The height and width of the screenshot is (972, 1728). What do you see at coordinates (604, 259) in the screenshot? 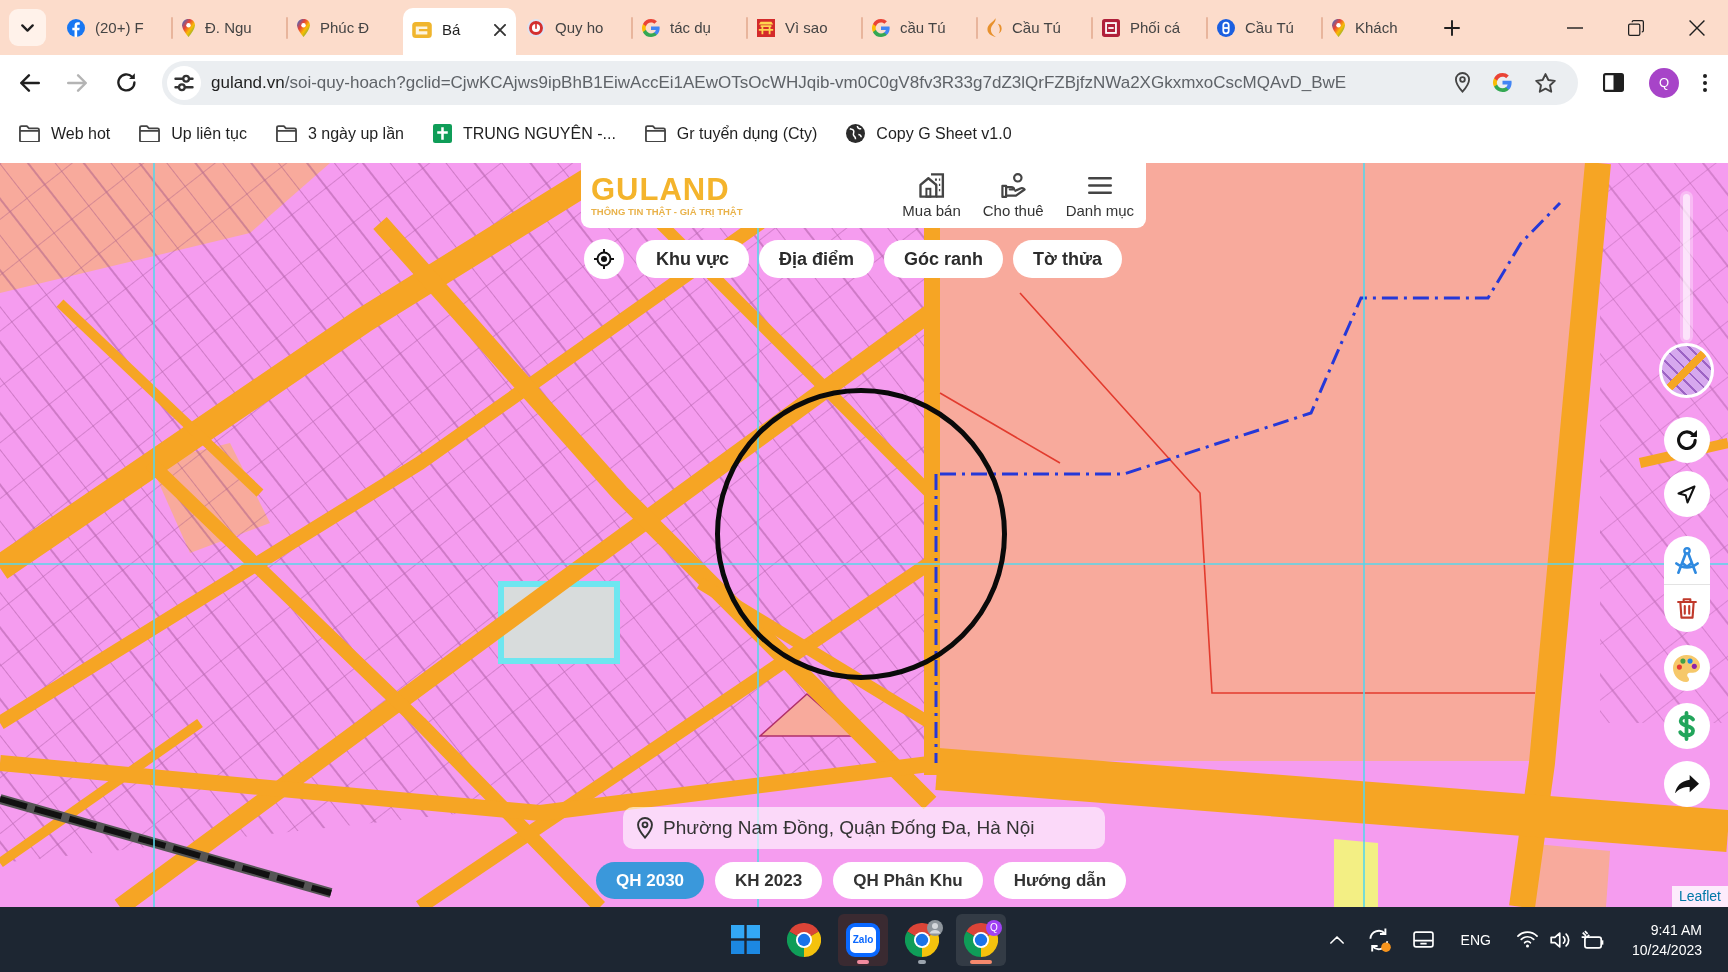
I see `crosshair-icon` at bounding box center [604, 259].